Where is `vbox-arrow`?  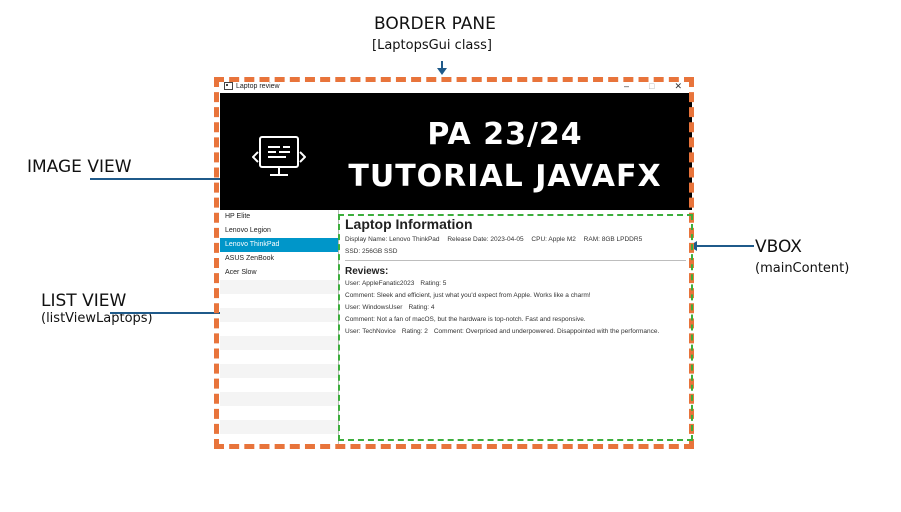
vbox-arrow is located at coordinates (721, 246).